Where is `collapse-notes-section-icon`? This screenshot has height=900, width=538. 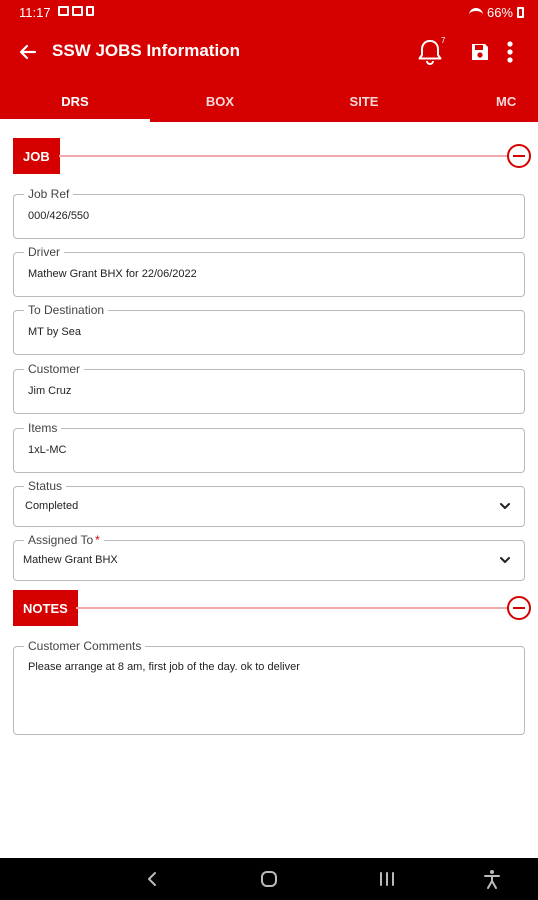 collapse-notes-section-icon is located at coordinates (519, 608).